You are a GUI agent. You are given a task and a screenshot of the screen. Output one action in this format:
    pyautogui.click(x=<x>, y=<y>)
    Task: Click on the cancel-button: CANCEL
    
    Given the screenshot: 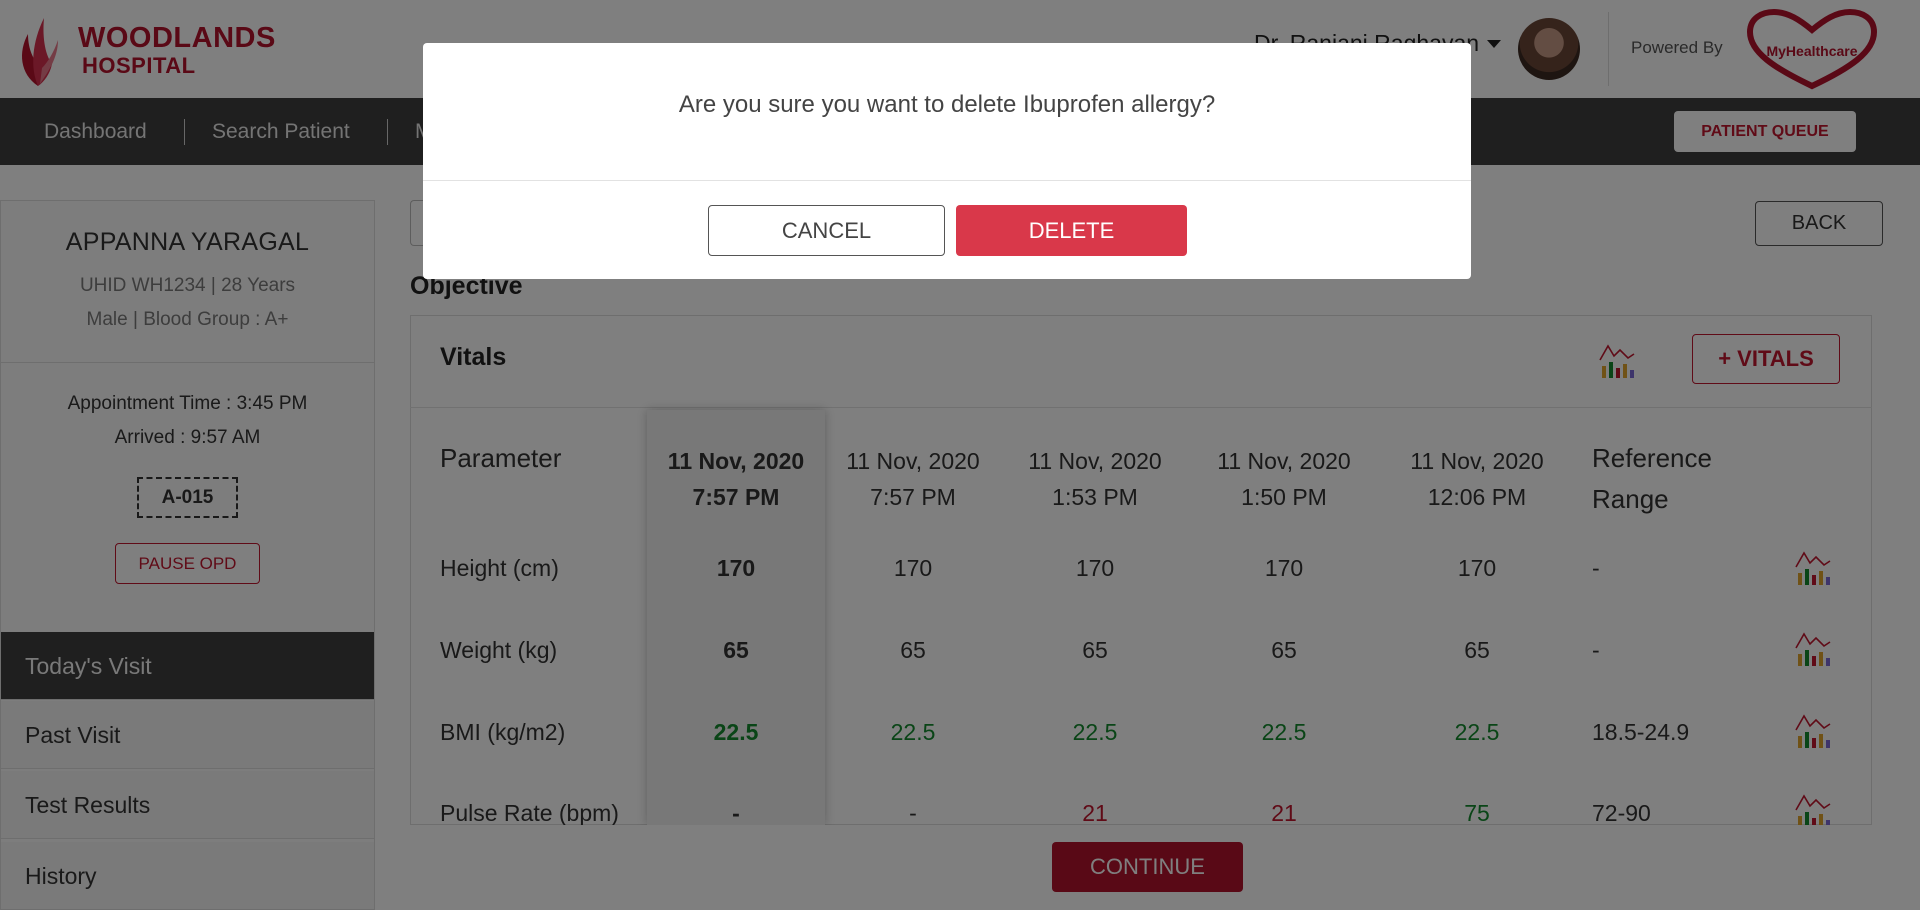 What is the action you would take?
    pyautogui.click(x=826, y=230)
    